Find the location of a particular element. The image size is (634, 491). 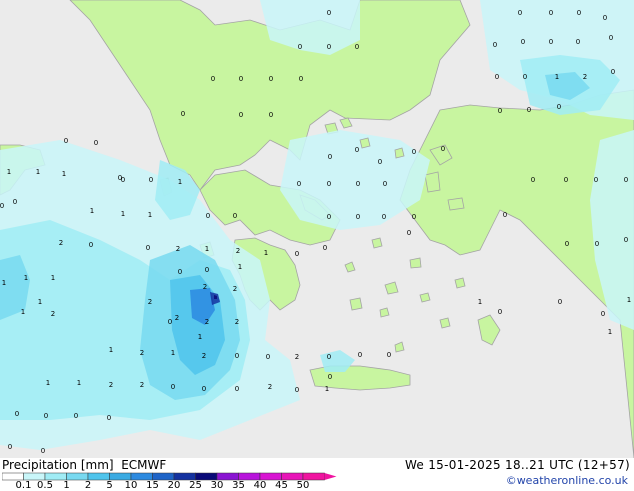

legend-arrow is located at coordinates (330, 476).